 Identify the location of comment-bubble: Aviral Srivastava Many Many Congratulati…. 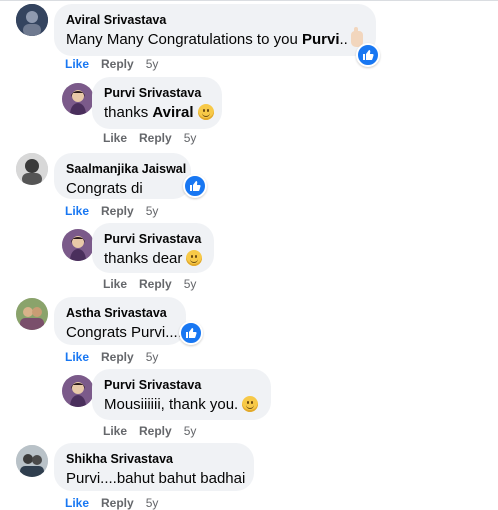
(215, 30).